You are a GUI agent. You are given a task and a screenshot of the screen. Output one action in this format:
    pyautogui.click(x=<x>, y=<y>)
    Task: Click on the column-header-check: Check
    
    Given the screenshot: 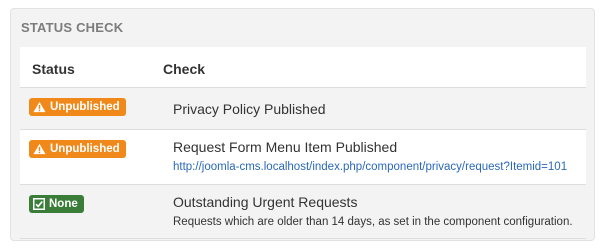 What is the action you would take?
    pyautogui.click(x=184, y=69)
    